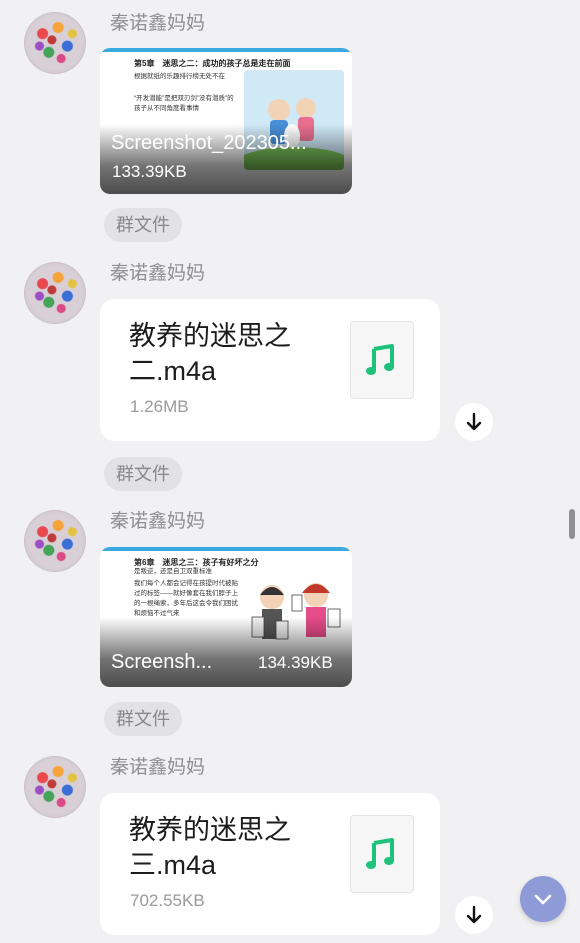 This screenshot has height=943, width=580. I want to click on image-file-size: 134.39KB, so click(295, 662).